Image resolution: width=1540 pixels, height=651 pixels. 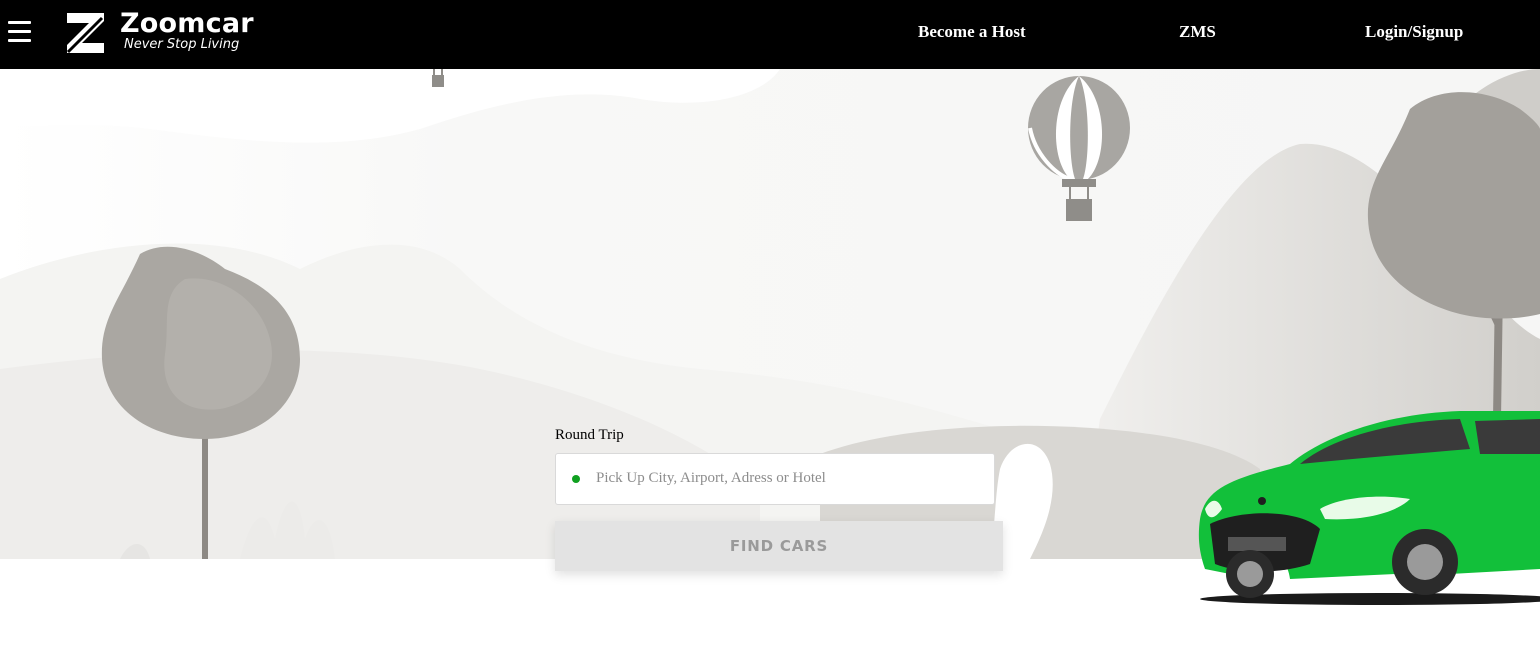 I want to click on become-host-link: Become a Host, so click(x=972, y=32).